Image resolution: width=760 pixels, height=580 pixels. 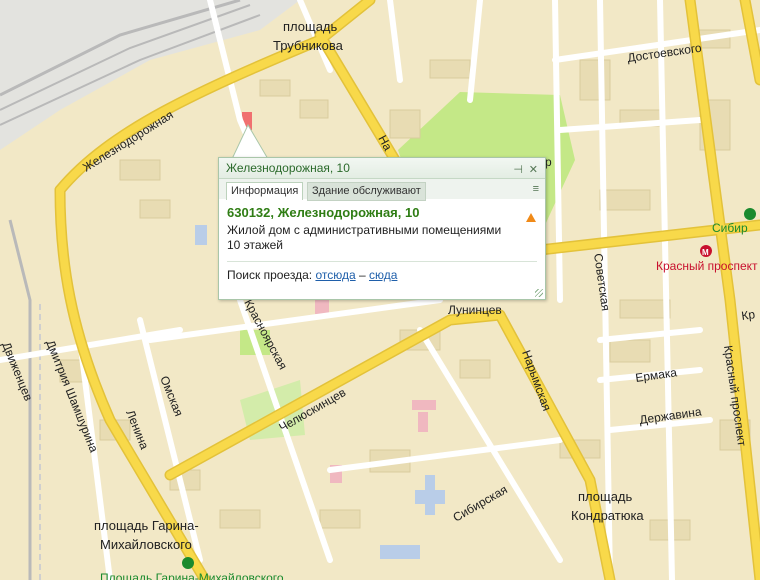 I want to click on metro-green-icon, so click(x=750, y=214).